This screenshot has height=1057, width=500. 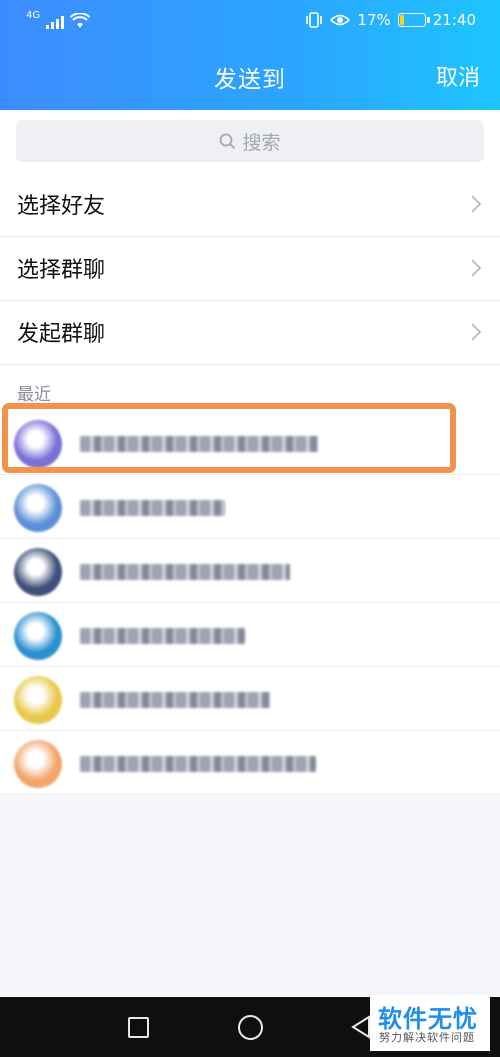 I want to click on signal-icon, so click(x=55, y=21).